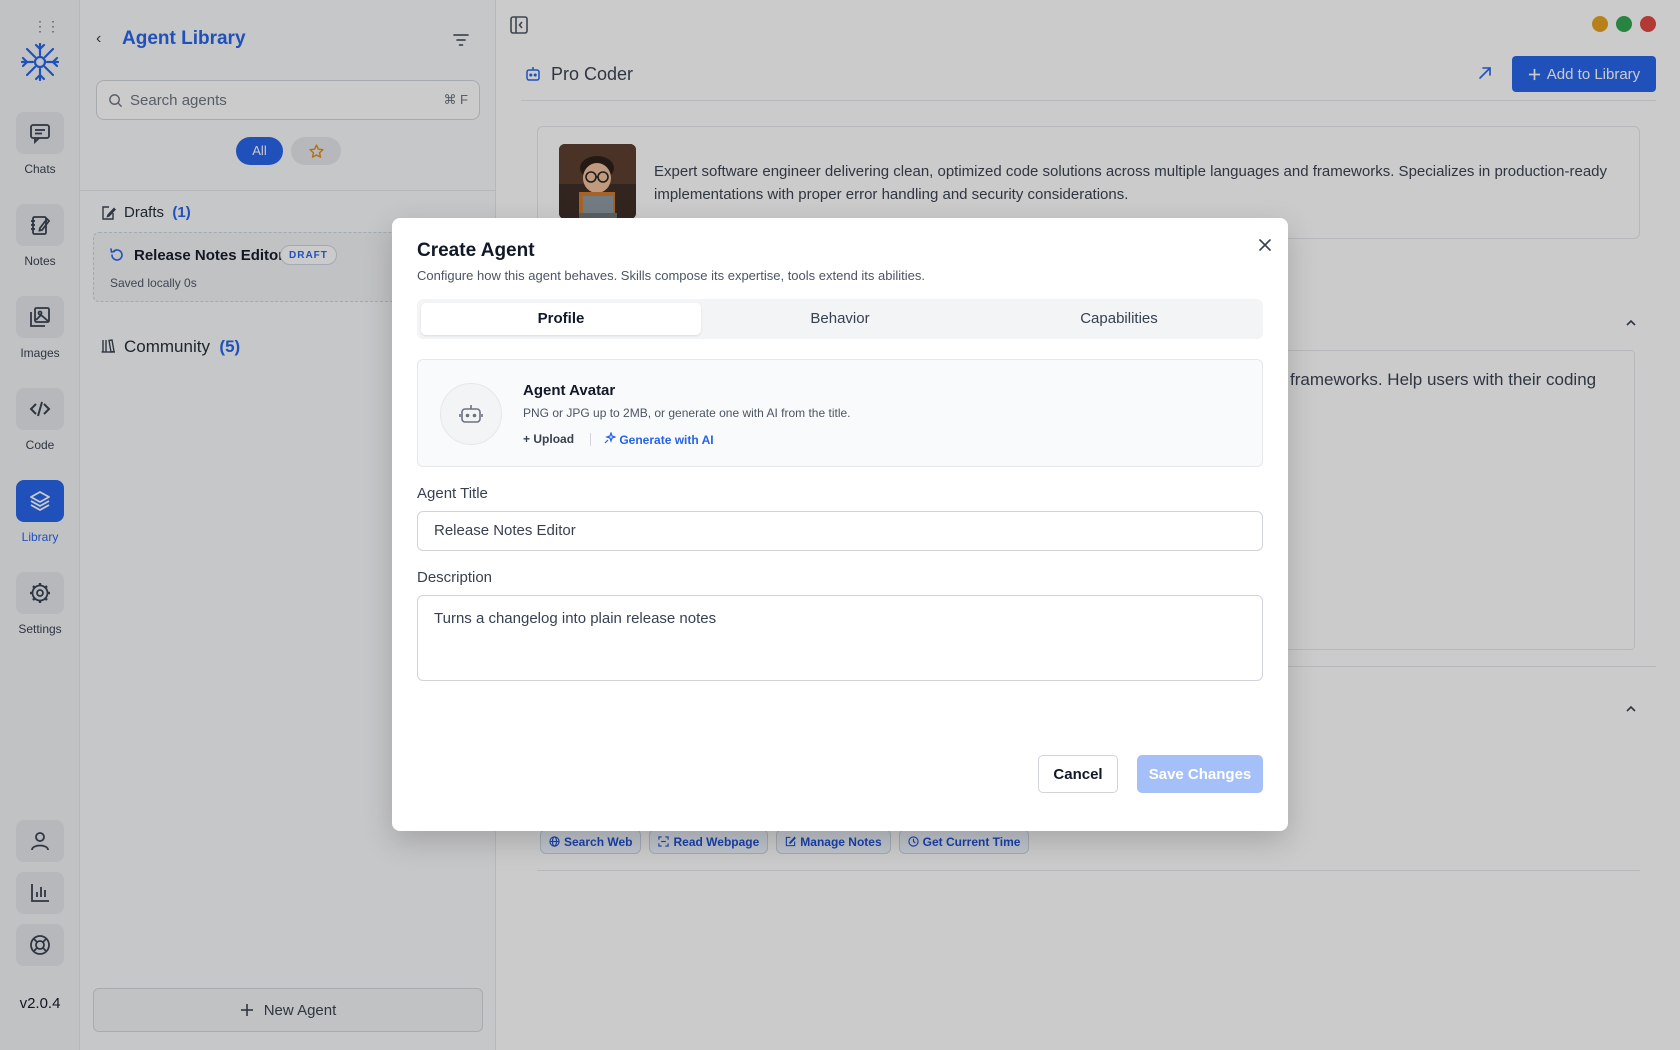  I want to click on agent-title-label: Agent Title, so click(452, 493).